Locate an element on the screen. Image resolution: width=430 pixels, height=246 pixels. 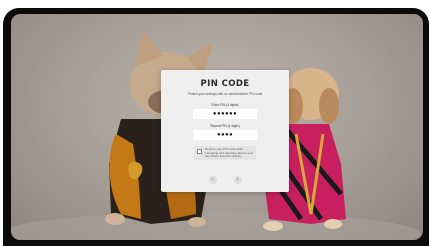
repeat-pin-input-label: Repeat PIN (4 digits) is located at coordinates (225, 126).